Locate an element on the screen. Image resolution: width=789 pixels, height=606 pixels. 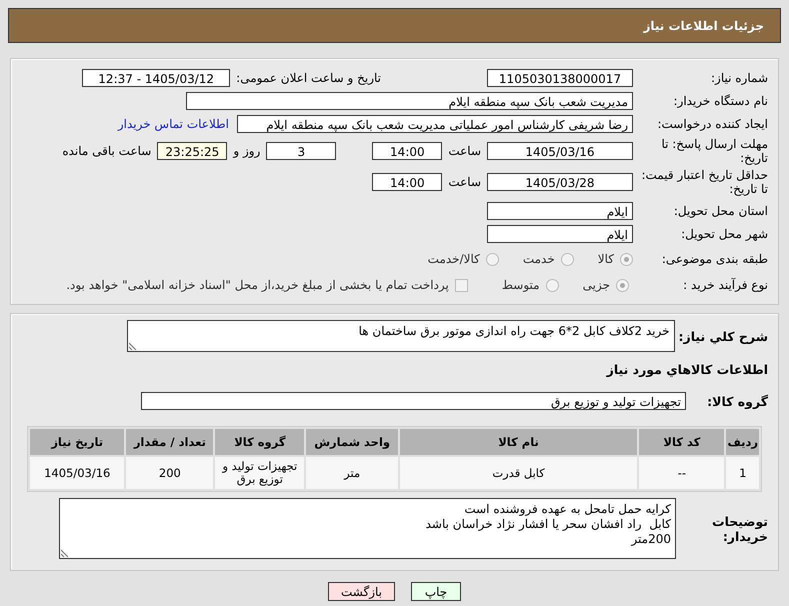
summary-field: خرید 2کلاف کابل 2*6 جهت راه اندازی موتور برق ساختمان ها is located at coordinates (400, 336).